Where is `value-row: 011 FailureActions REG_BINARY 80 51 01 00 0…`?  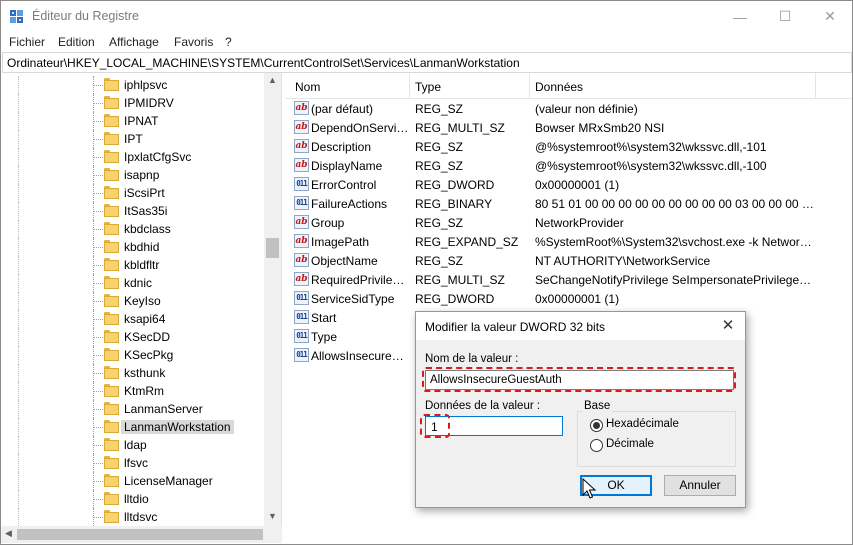
value-row: 011 FailureActions REG_BINARY 80 51 01 00 0… is located at coordinates (569, 203).